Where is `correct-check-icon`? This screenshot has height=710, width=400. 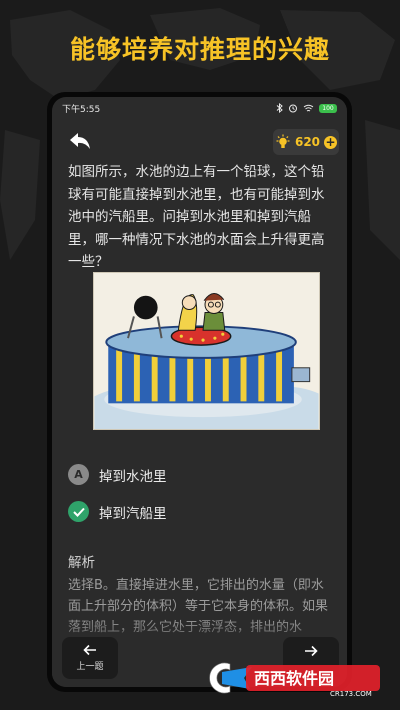 correct-check-icon is located at coordinates (78, 511).